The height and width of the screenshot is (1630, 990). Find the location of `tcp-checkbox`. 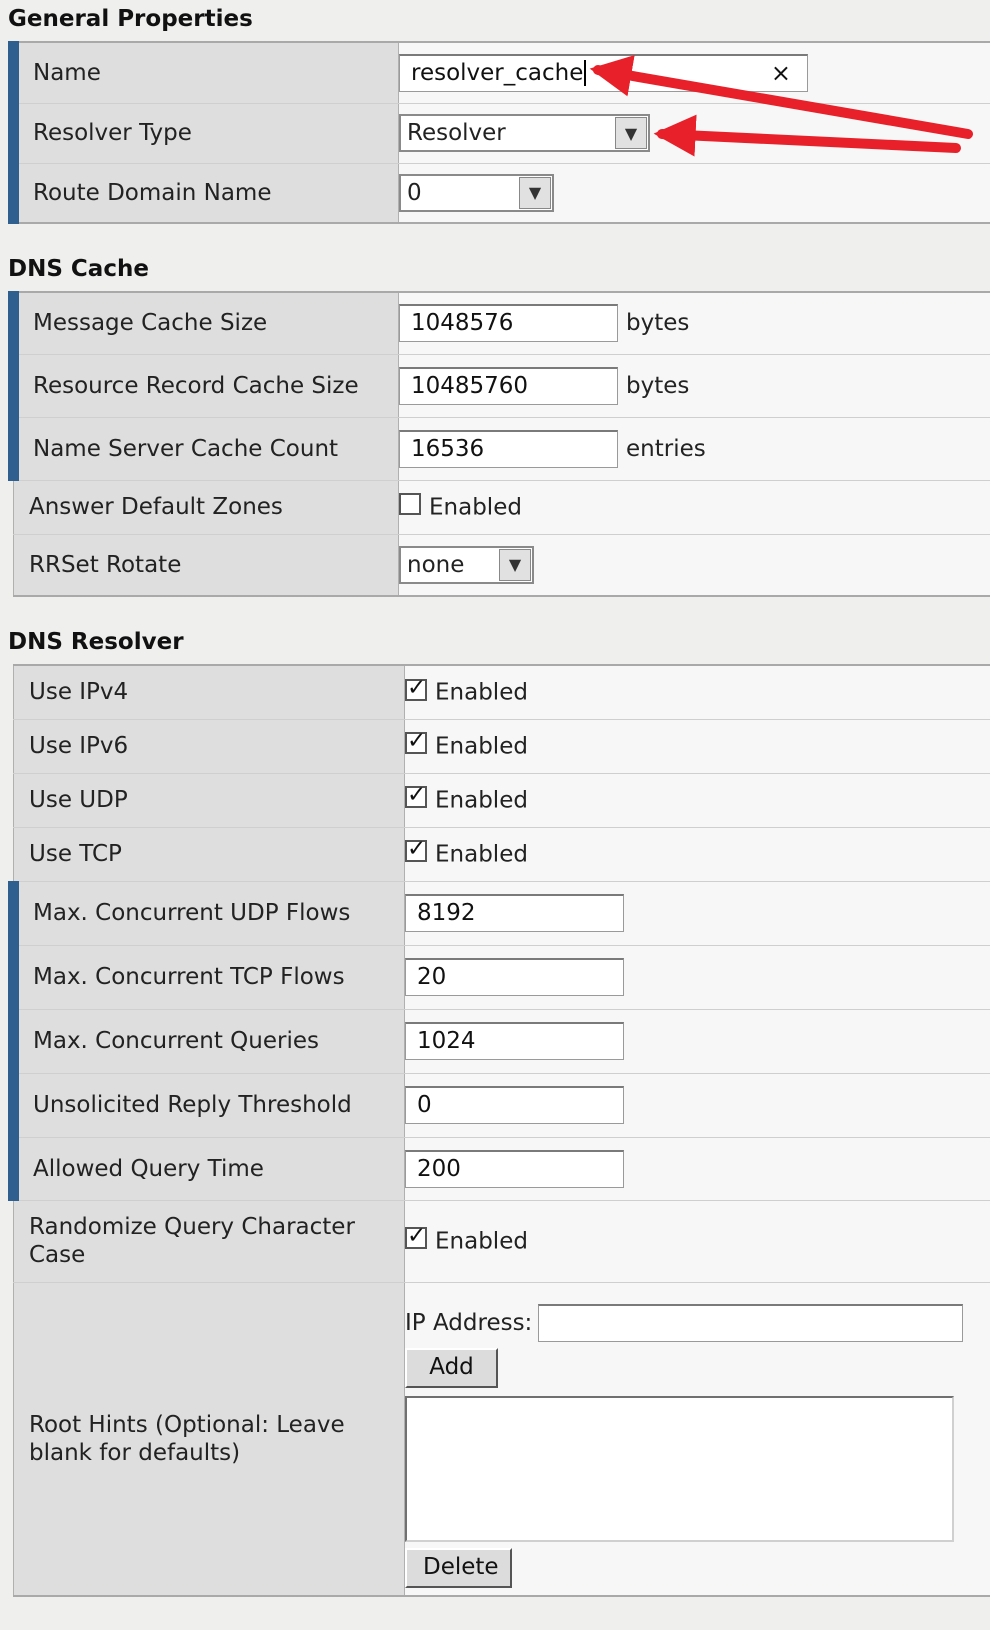

tcp-checkbox is located at coordinates (416, 849).